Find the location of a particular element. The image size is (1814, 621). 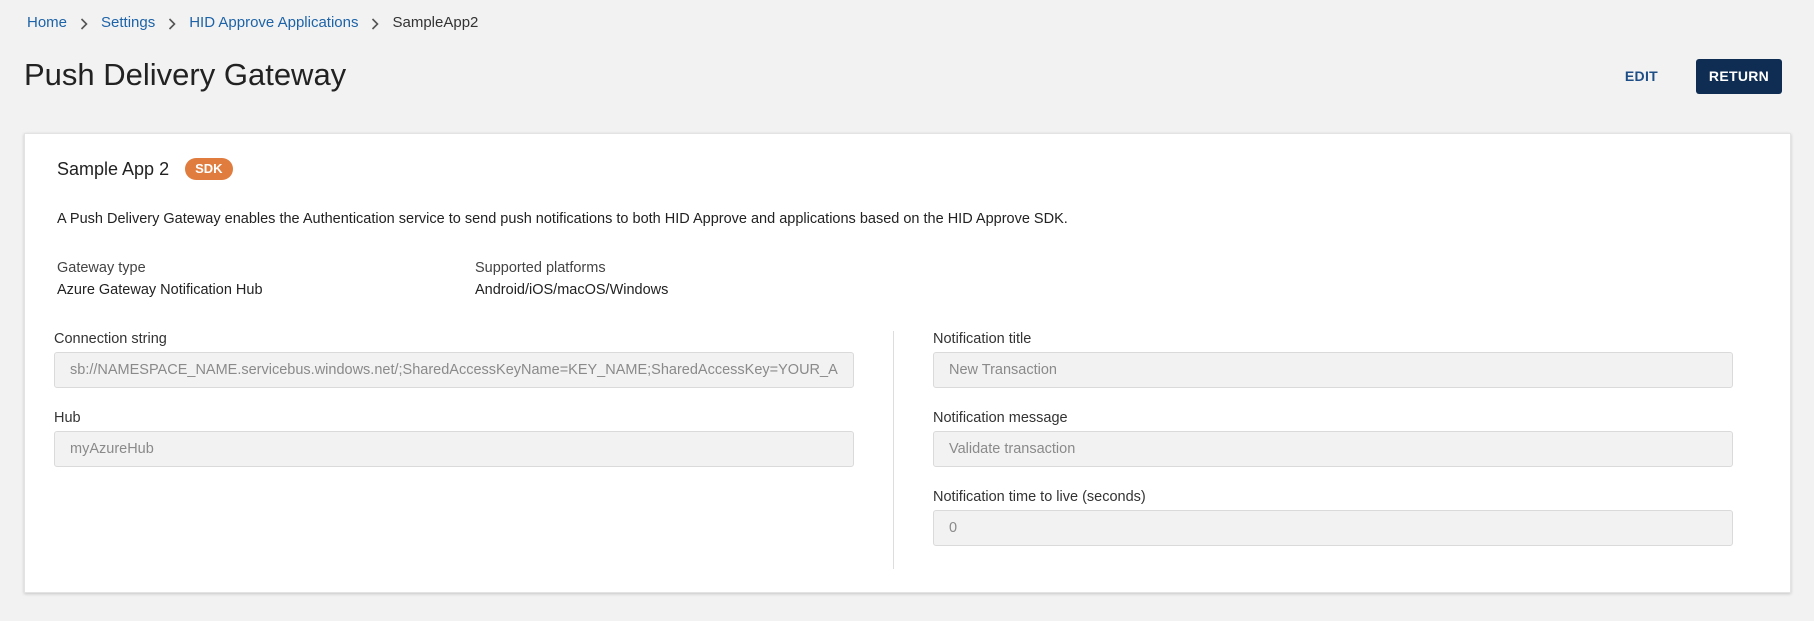

column-divider is located at coordinates (893, 450).